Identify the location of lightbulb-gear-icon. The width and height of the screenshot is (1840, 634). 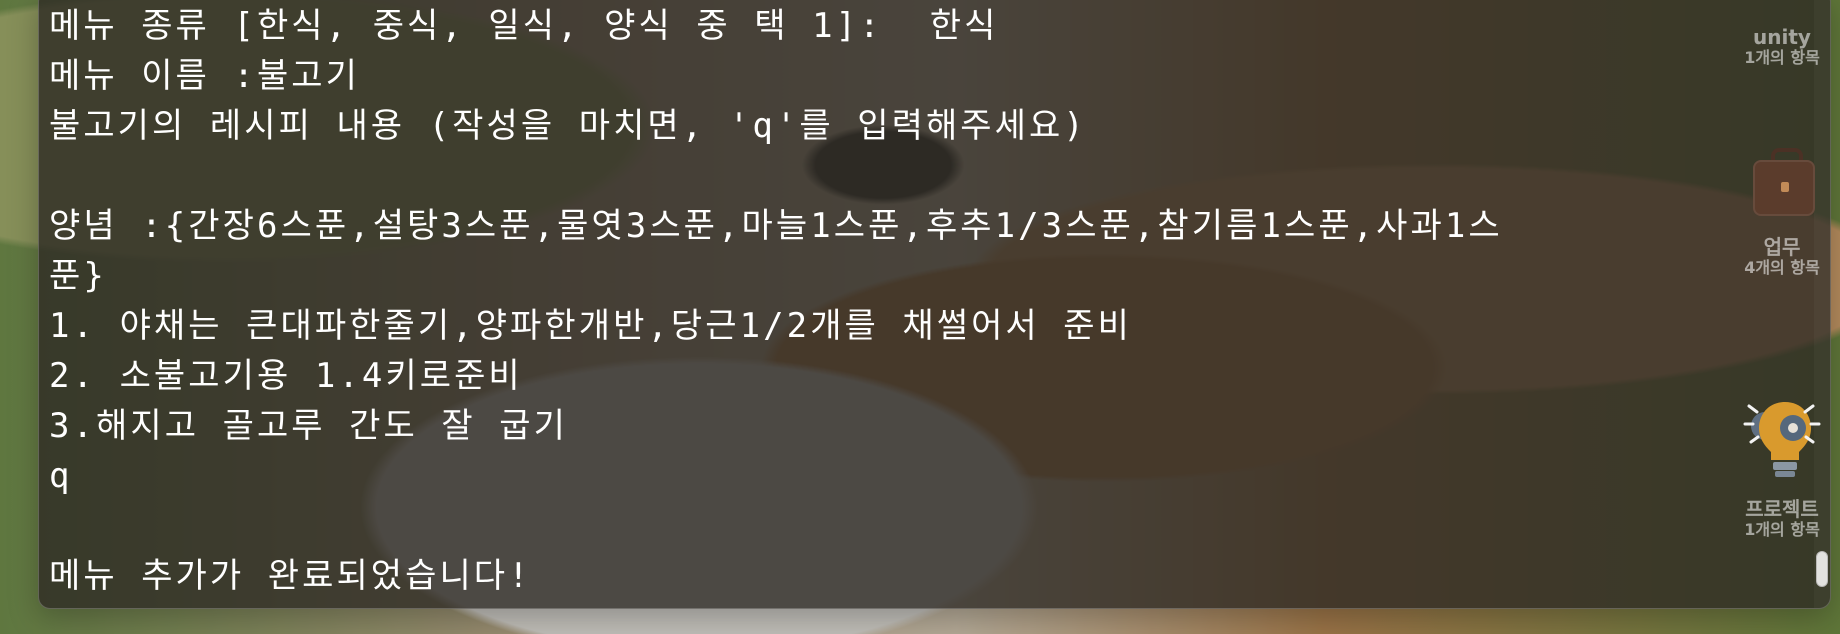
(1782, 438).